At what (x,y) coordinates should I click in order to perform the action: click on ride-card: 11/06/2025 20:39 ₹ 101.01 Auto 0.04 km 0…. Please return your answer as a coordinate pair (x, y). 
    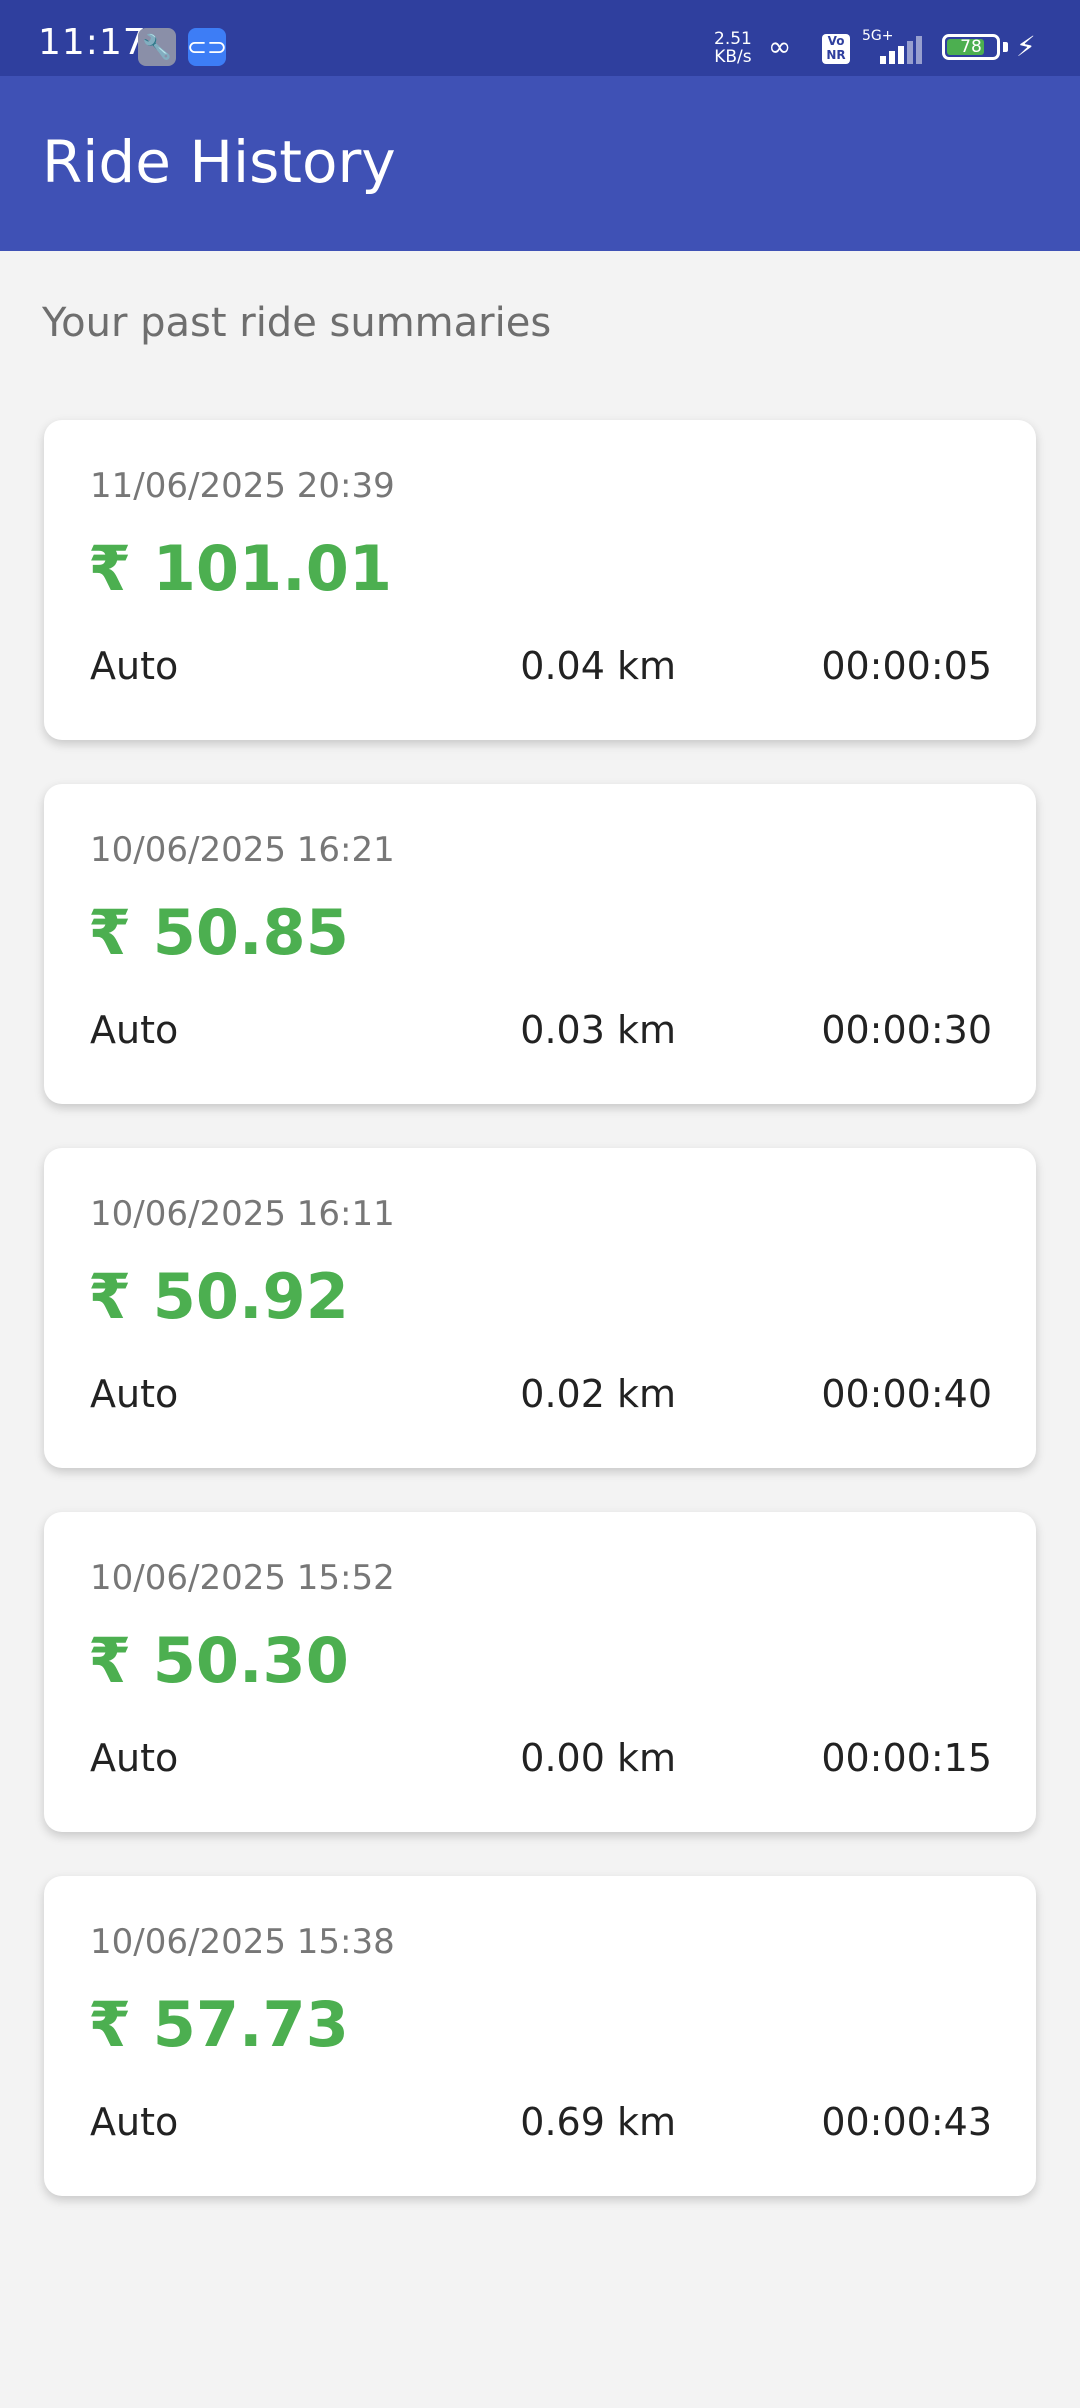
    Looking at the image, I should click on (540, 580).